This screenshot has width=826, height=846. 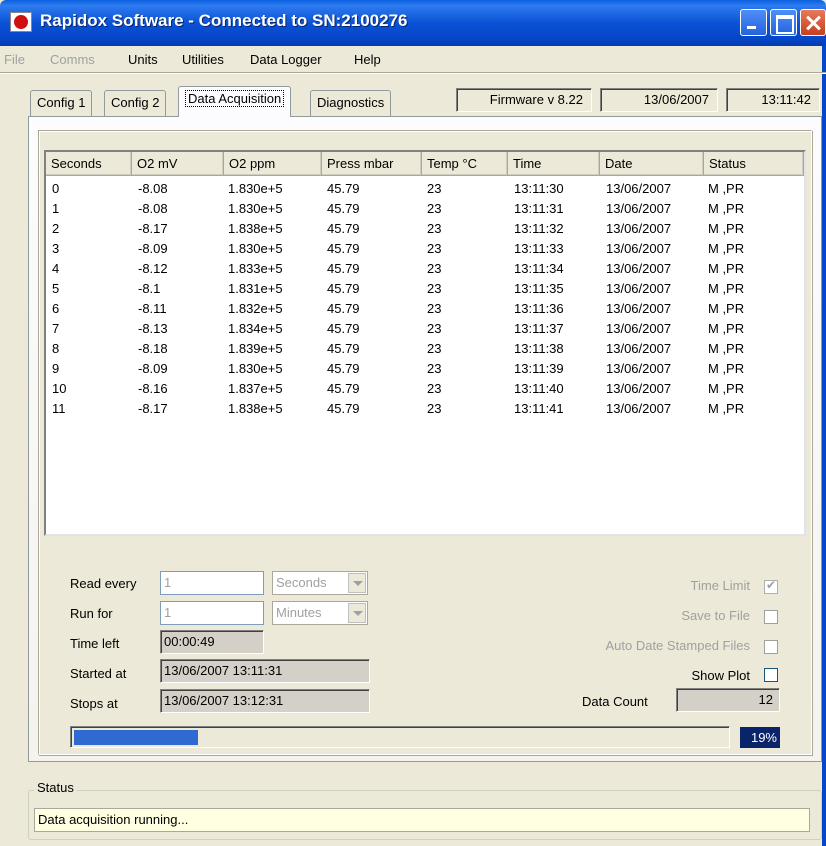 What do you see at coordinates (539, 228) in the screenshot?
I see `cell-time: 13:11:32` at bounding box center [539, 228].